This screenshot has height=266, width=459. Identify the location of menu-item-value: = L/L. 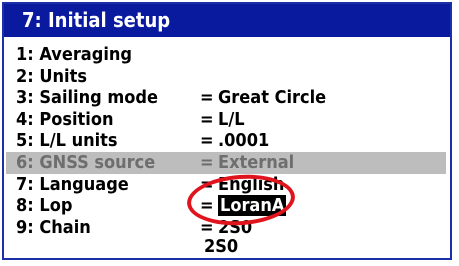
(222, 120).